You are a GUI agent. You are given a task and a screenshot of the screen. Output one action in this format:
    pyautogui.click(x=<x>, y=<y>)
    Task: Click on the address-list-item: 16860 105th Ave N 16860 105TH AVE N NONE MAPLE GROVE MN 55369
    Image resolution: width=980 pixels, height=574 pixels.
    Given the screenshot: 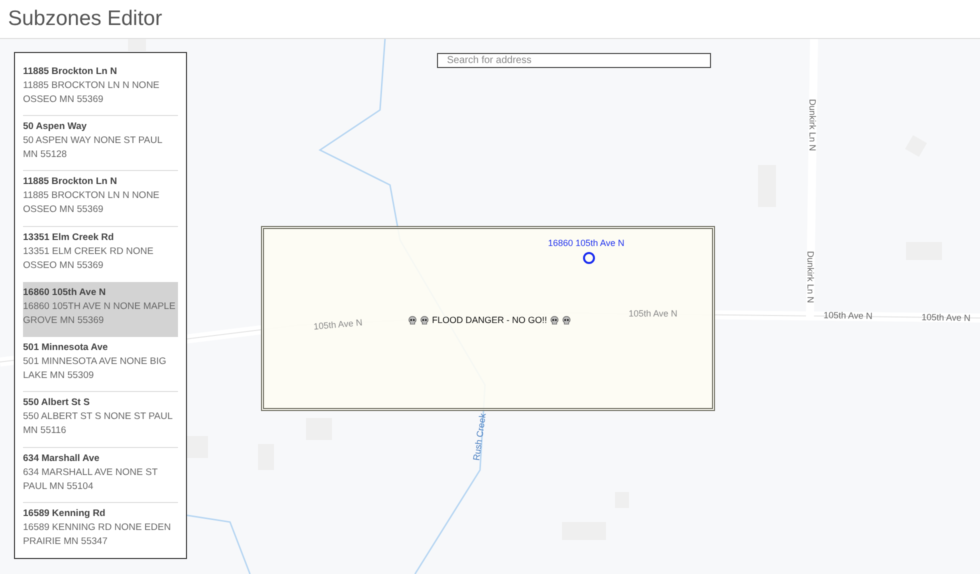 What is the action you would take?
    pyautogui.click(x=100, y=310)
    